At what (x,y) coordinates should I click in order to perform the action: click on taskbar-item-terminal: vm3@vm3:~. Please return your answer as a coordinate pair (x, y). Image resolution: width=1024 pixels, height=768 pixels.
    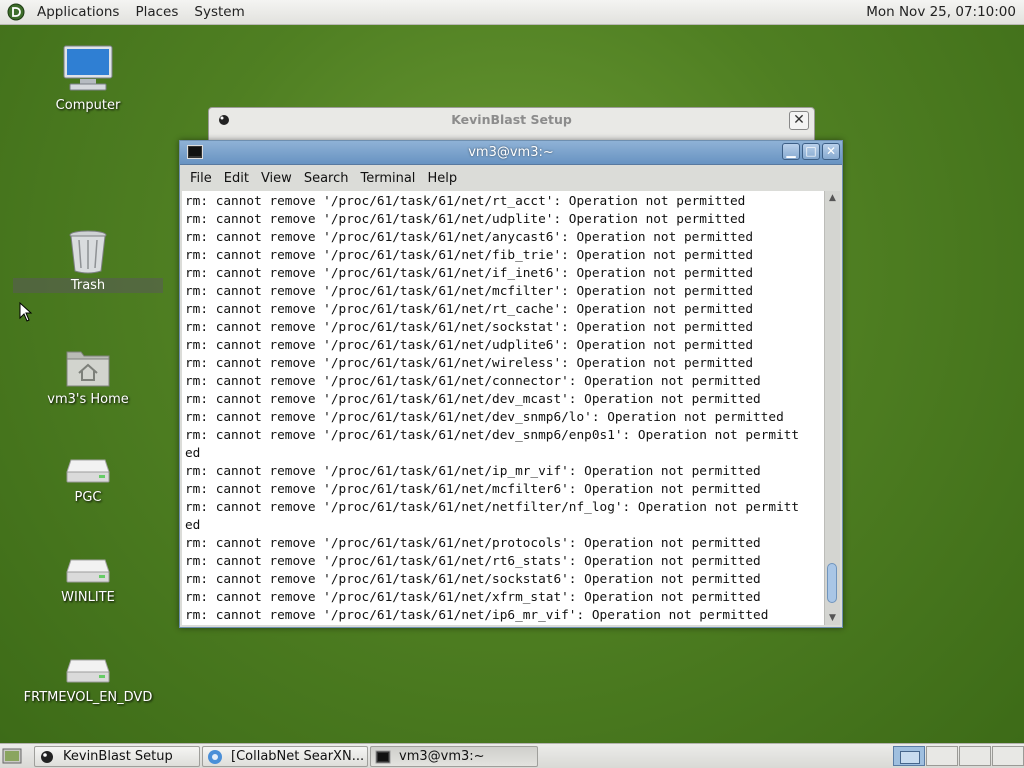
    Looking at the image, I should click on (454, 756).